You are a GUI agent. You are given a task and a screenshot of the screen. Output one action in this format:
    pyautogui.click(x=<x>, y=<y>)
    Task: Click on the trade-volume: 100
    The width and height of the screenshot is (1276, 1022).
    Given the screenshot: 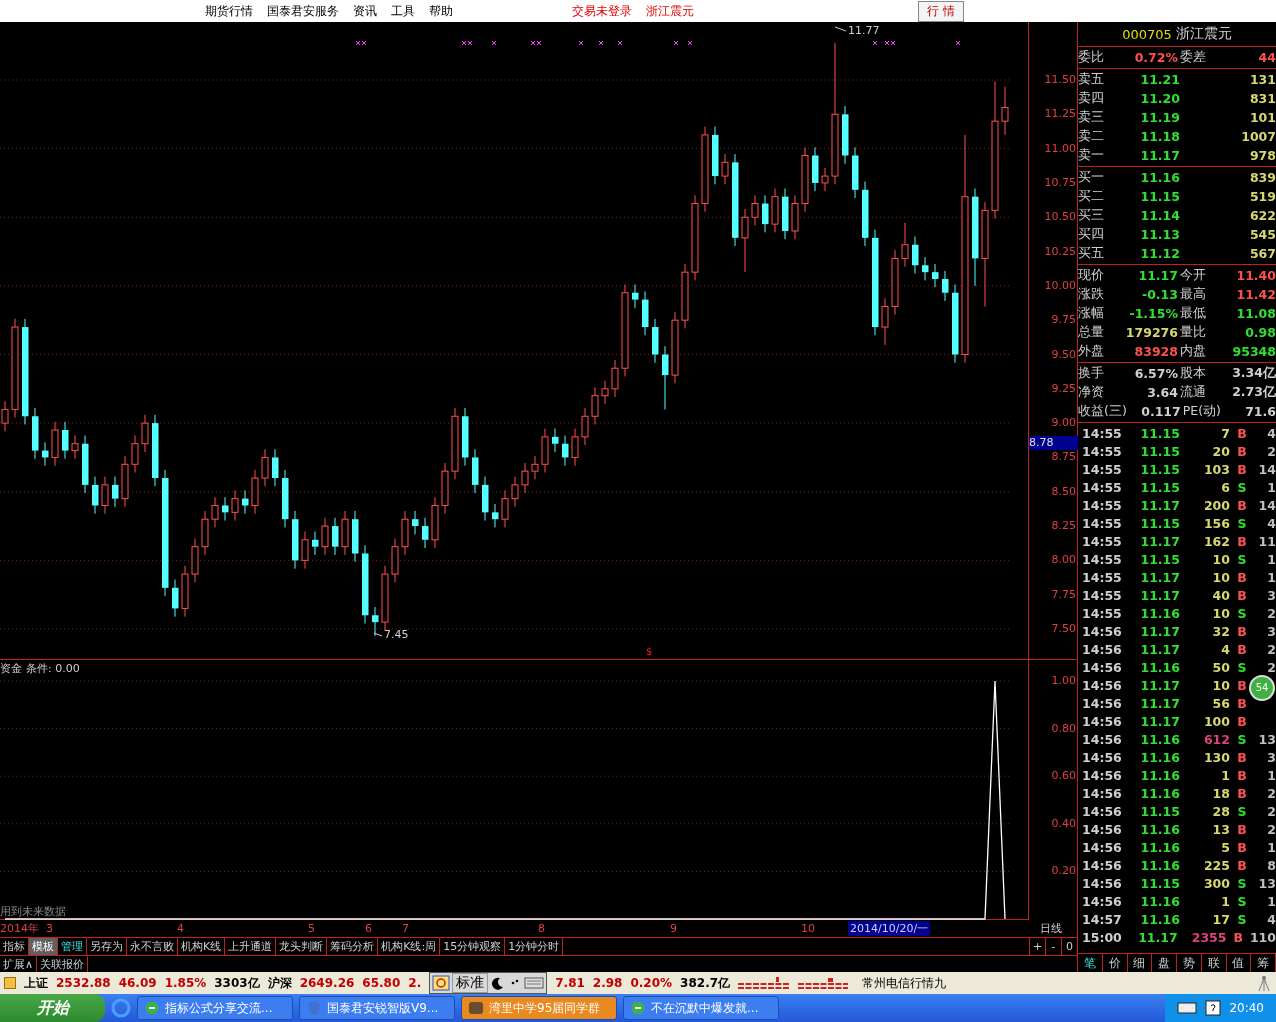 What is the action you would take?
    pyautogui.click(x=1216, y=721)
    